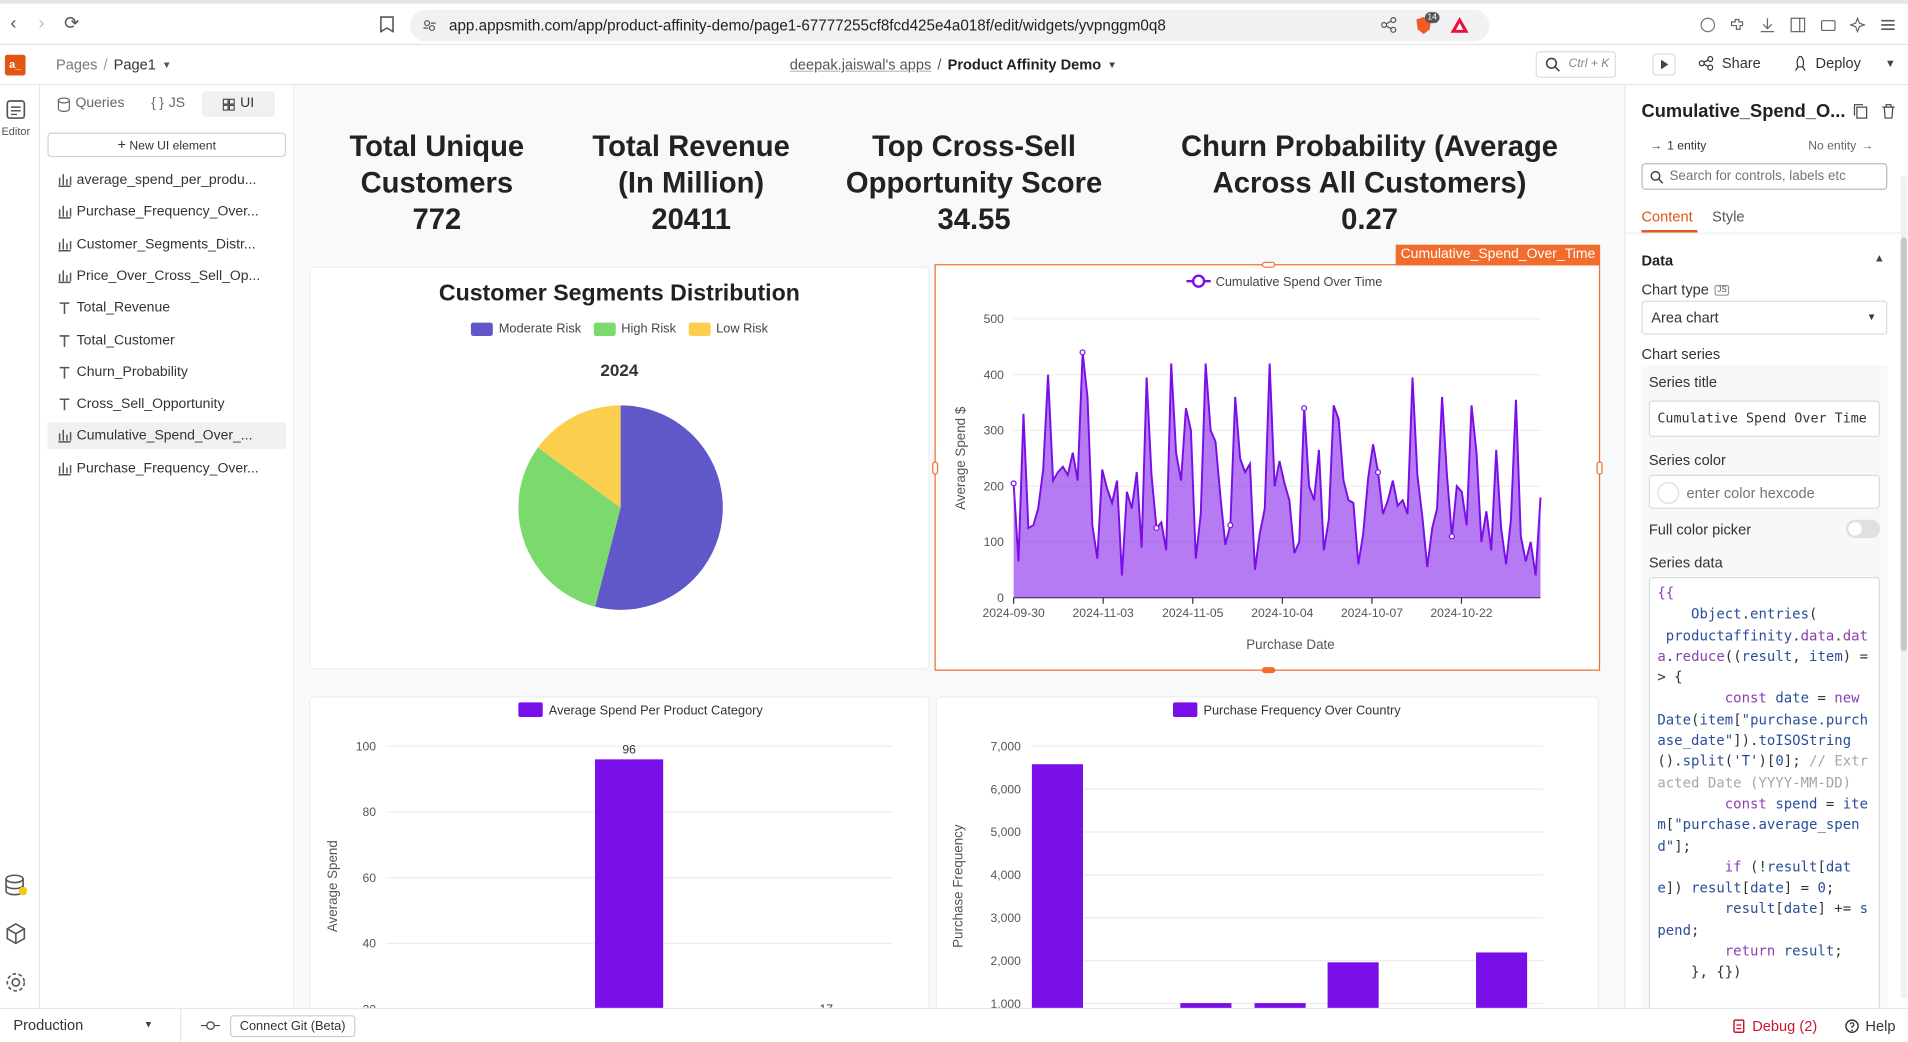  I want to click on widget-tree-item: Total_Revenue, so click(166, 308).